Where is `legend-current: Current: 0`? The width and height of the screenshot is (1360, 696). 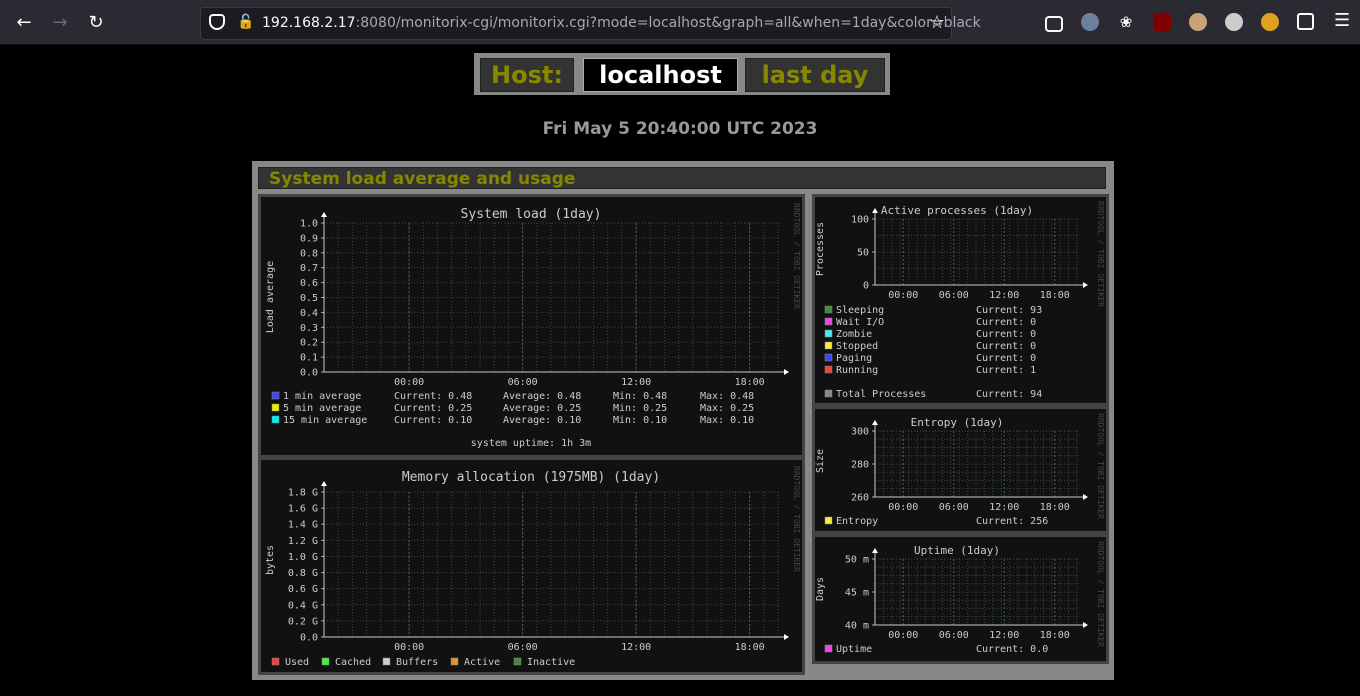
legend-current: Current: 0 is located at coordinates (1006, 322).